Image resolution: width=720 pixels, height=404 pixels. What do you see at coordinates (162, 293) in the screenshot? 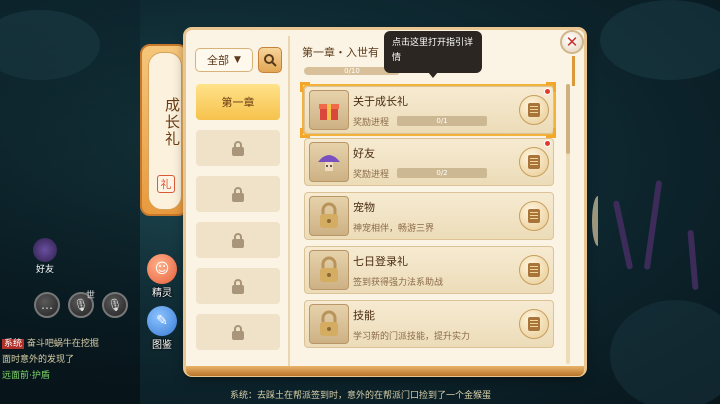
I see `sprite-label: 精灵` at bounding box center [162, 293].